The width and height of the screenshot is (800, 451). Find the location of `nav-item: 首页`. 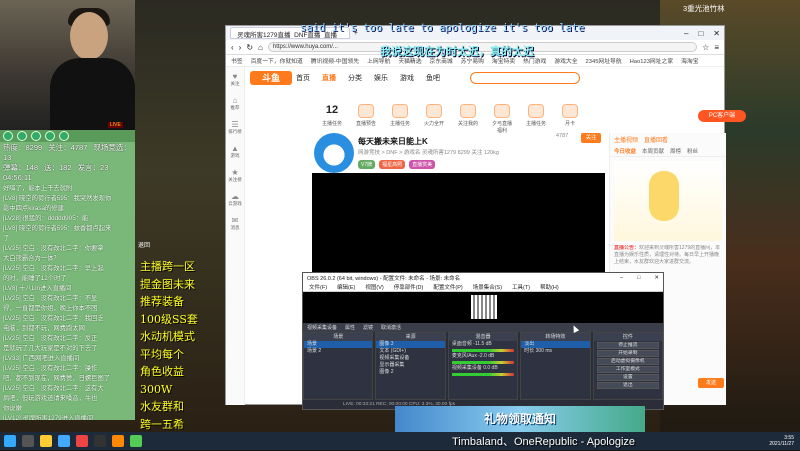

nav-item: 首页 is located at coordinates (303, 78).